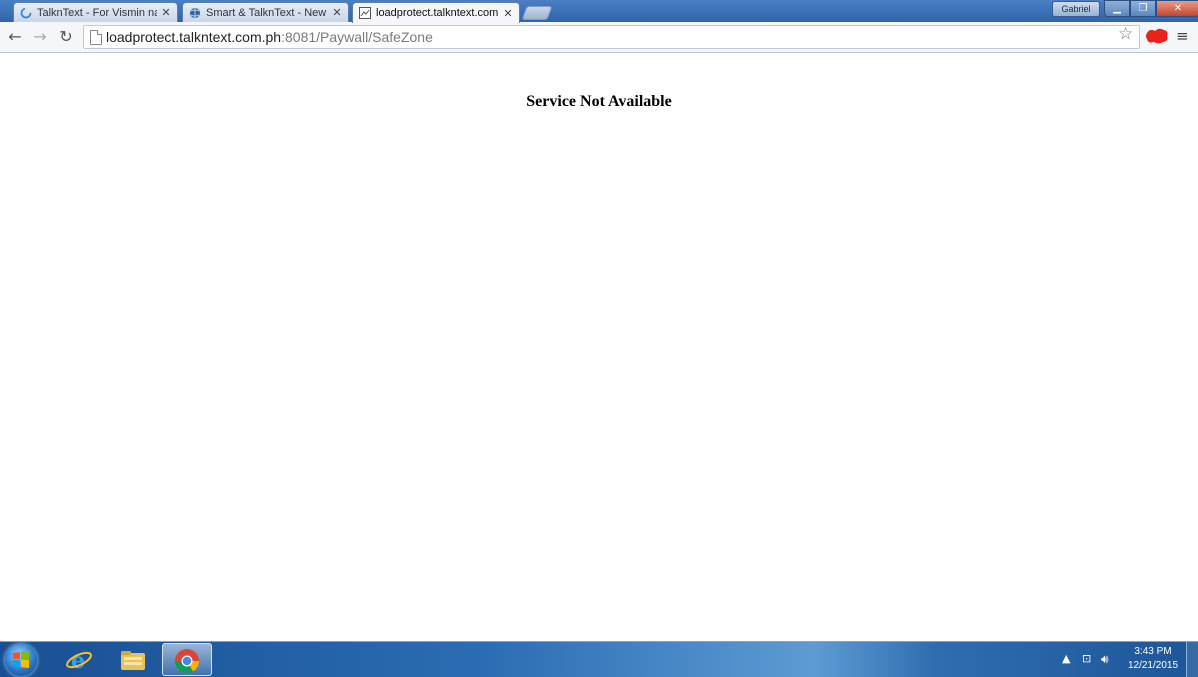 The height and width of the screenshot is (677, 1198). Describe the element at coordinates (1105, 659) in the screenshot. I see `volume-icon: 🔊︎` at that location.